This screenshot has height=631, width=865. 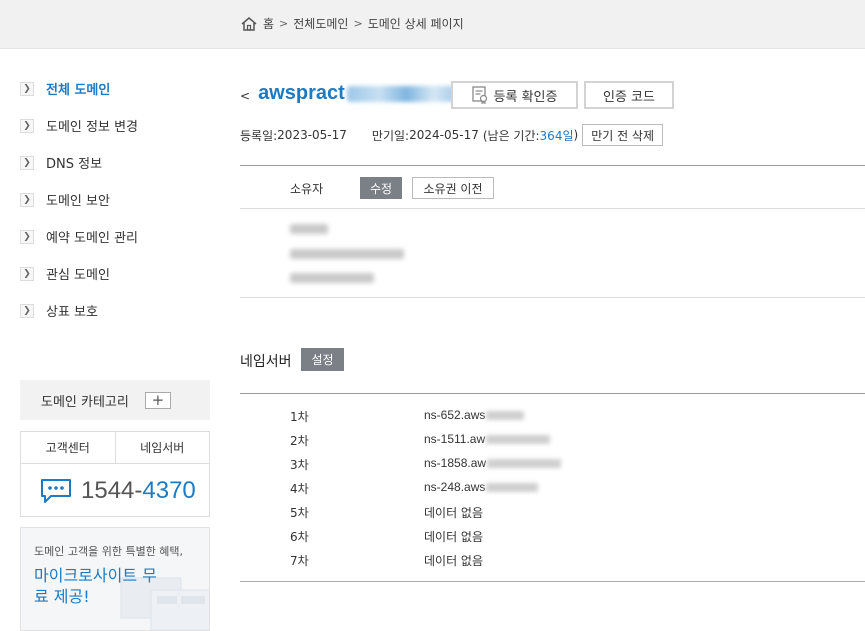 What do you see at coordinates (352, 23) in the screenshot?
I see `breadcrumb: 홈 > 전체도메인 > 도메인 상세 페이지` at bounding box center [352, 23].